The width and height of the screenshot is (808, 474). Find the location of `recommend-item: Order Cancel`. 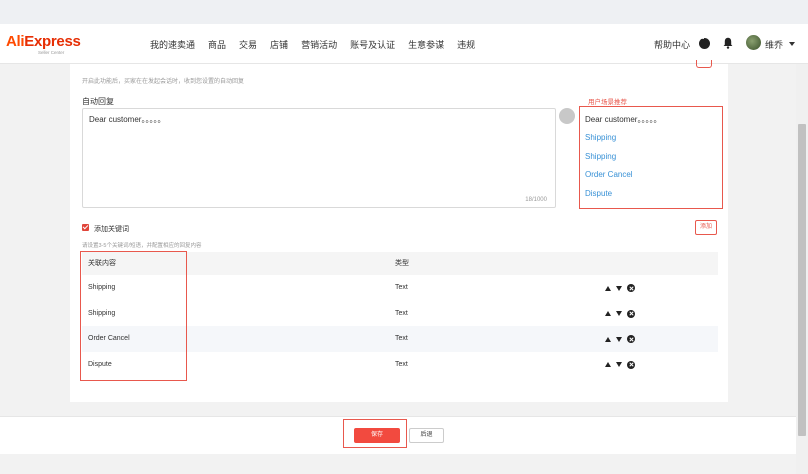

recommend-item: Order Cancel is located at coordinates (609, 174).